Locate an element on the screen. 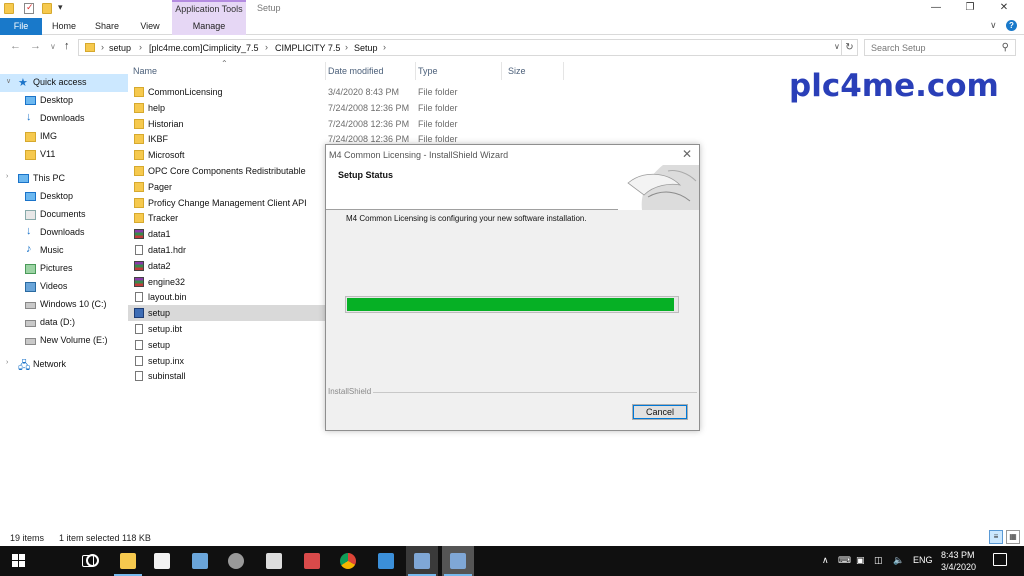 The height and width of the screenshot is (576, 1024). nav-videos: Videos is located at coordinates (64, 287).